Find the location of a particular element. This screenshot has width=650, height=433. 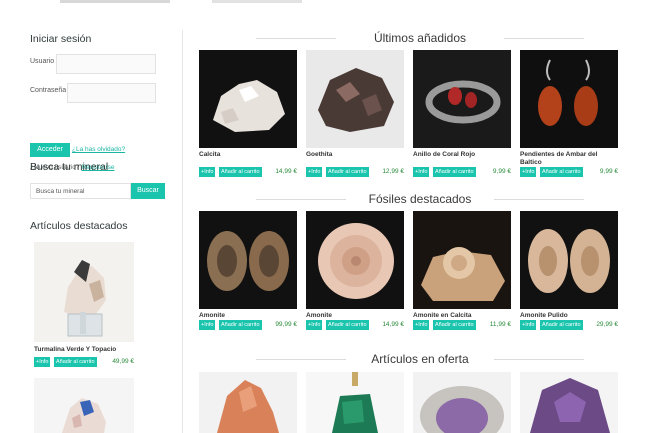

product-actions: +Info Añadir al carrito 11,99 € is located at coordinates (462, 325).